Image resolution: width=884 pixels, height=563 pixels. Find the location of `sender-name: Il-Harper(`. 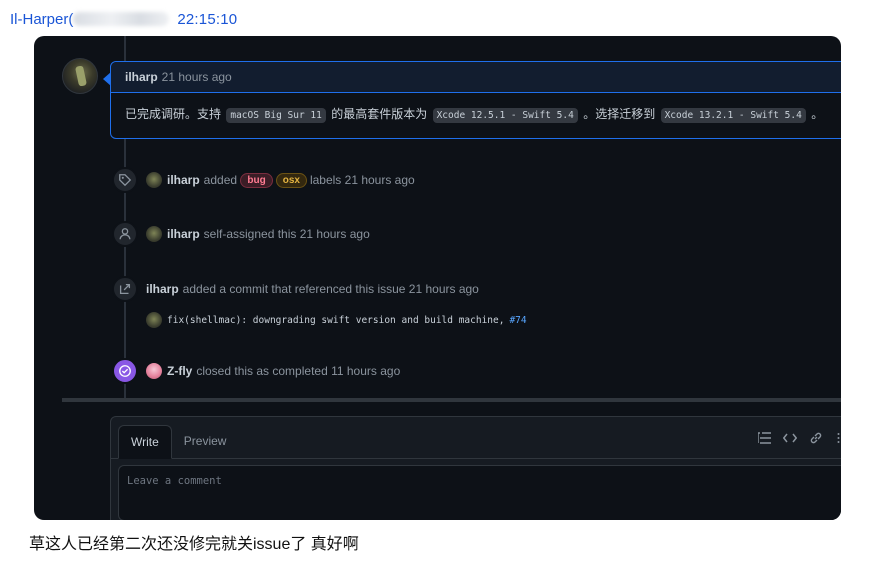

sender-name: Il-Harper( is located at coordinates (41, 19).